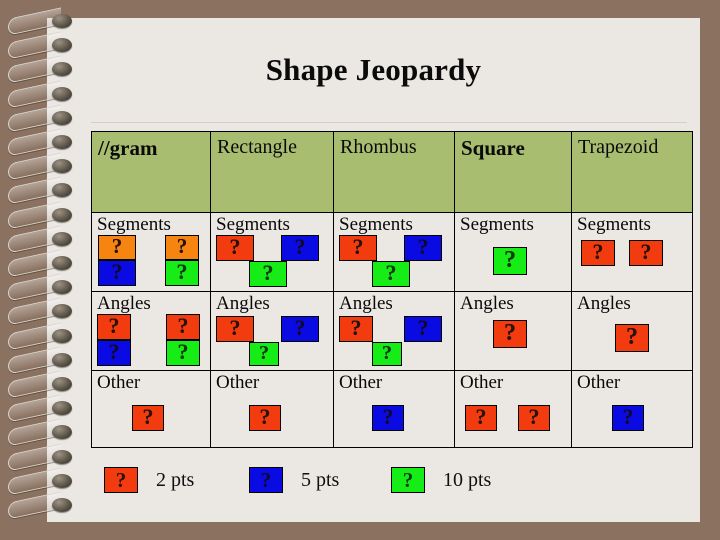 This screenshot has height=540, width=720. I want to click on board-cell: Segments??, so click(632, 252).